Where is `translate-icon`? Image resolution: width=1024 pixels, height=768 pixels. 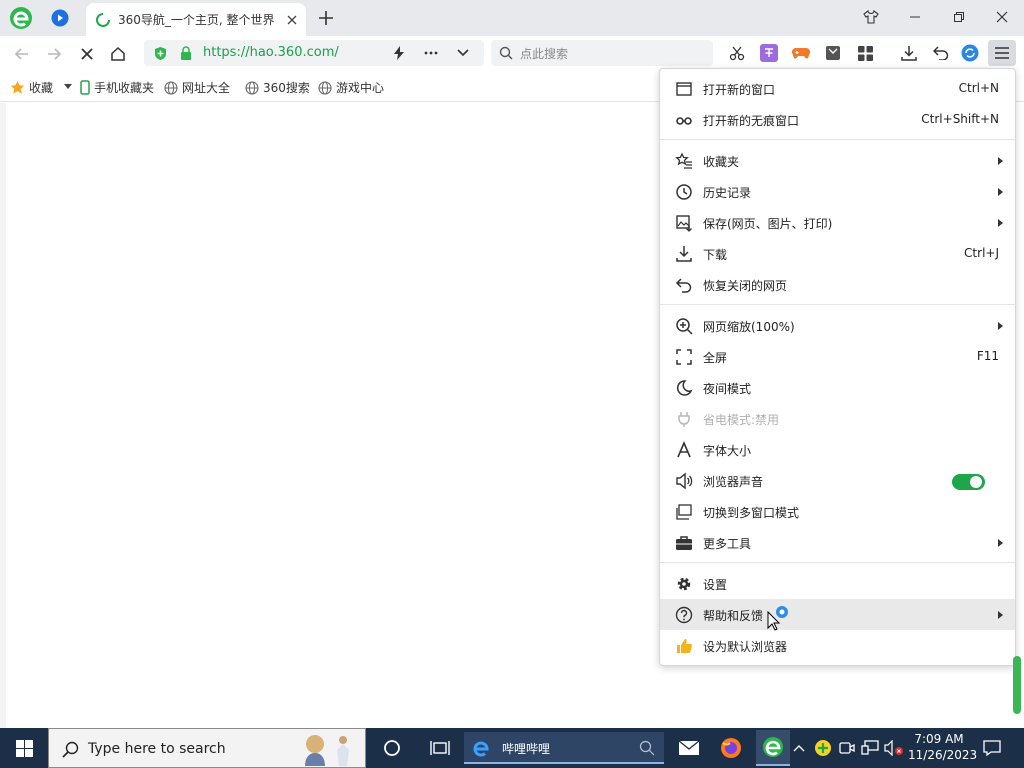 translate-icon is located at coordinates (769, 53).